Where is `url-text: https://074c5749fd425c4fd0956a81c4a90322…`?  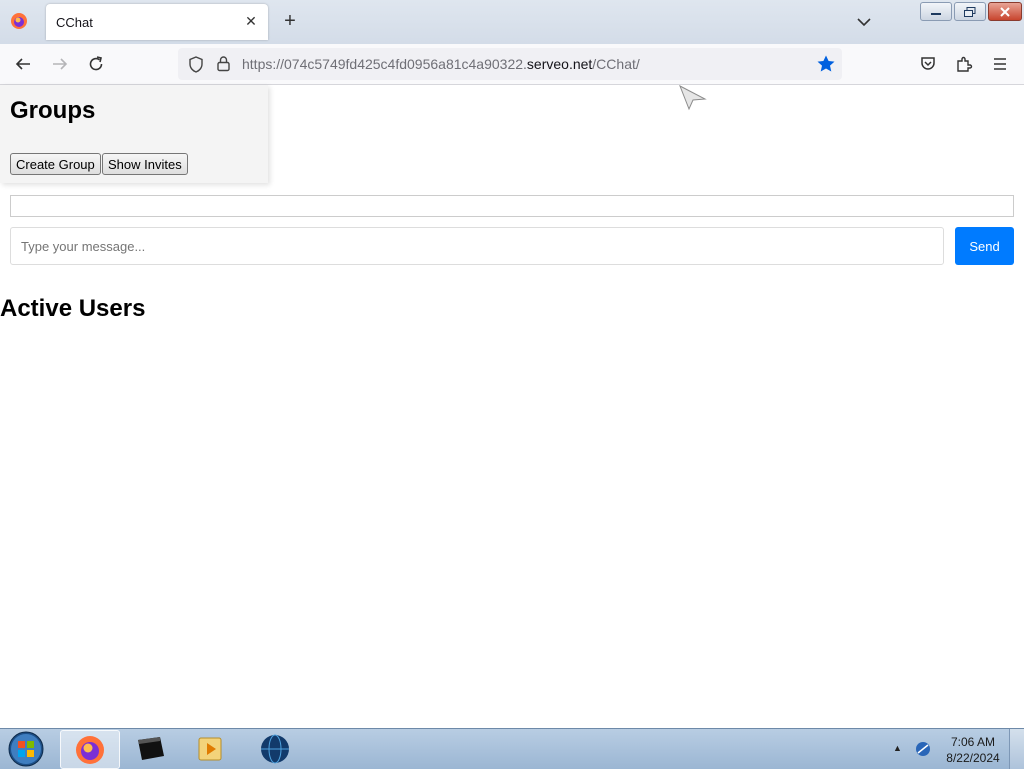
url-text: https://074c5749fd425c4fd0956a81c4a90322… is located at coordinates (441, 64).